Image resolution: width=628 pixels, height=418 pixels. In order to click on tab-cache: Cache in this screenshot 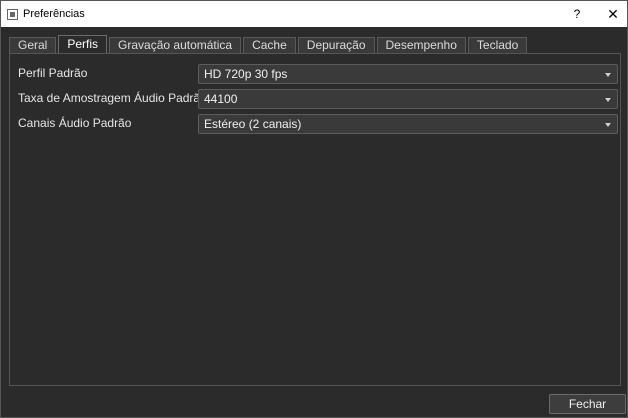, I will do `click(269, 45)`.